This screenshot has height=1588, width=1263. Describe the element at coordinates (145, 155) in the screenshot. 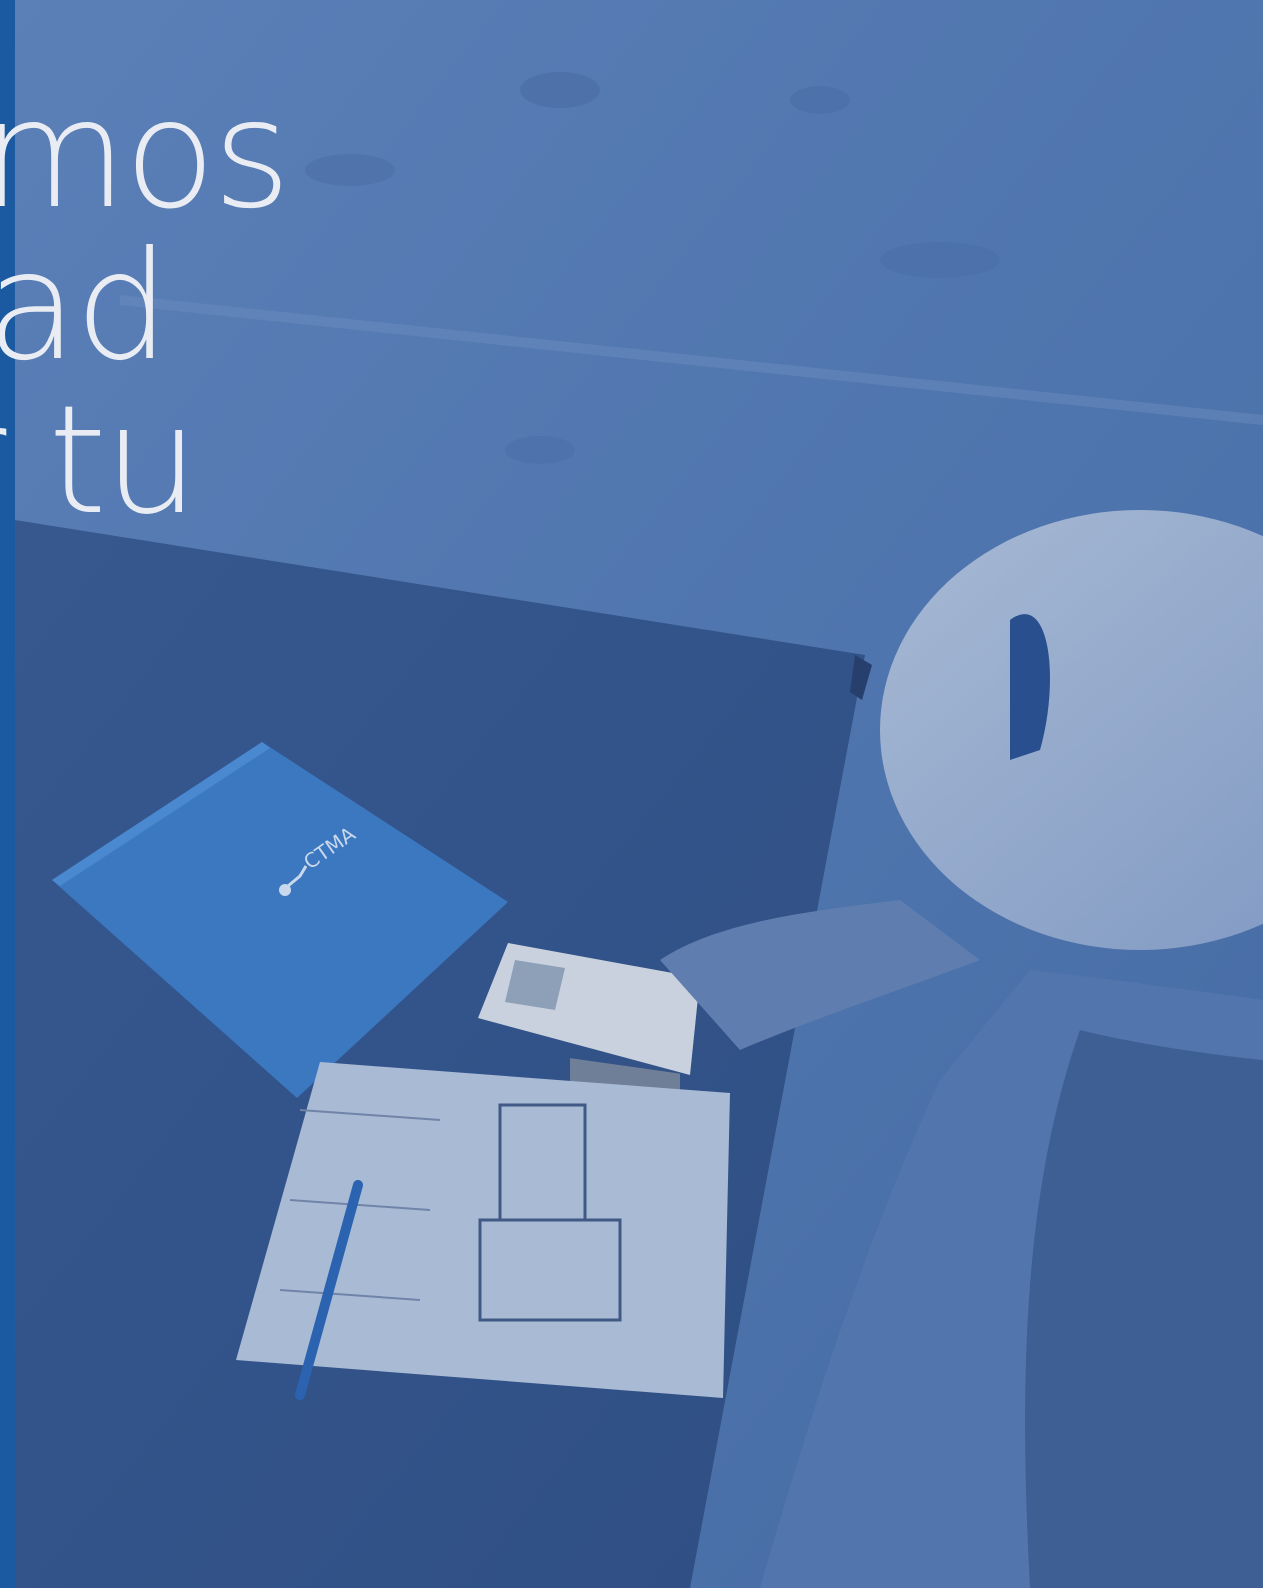

I see `headline-line-1: amos` at that location.